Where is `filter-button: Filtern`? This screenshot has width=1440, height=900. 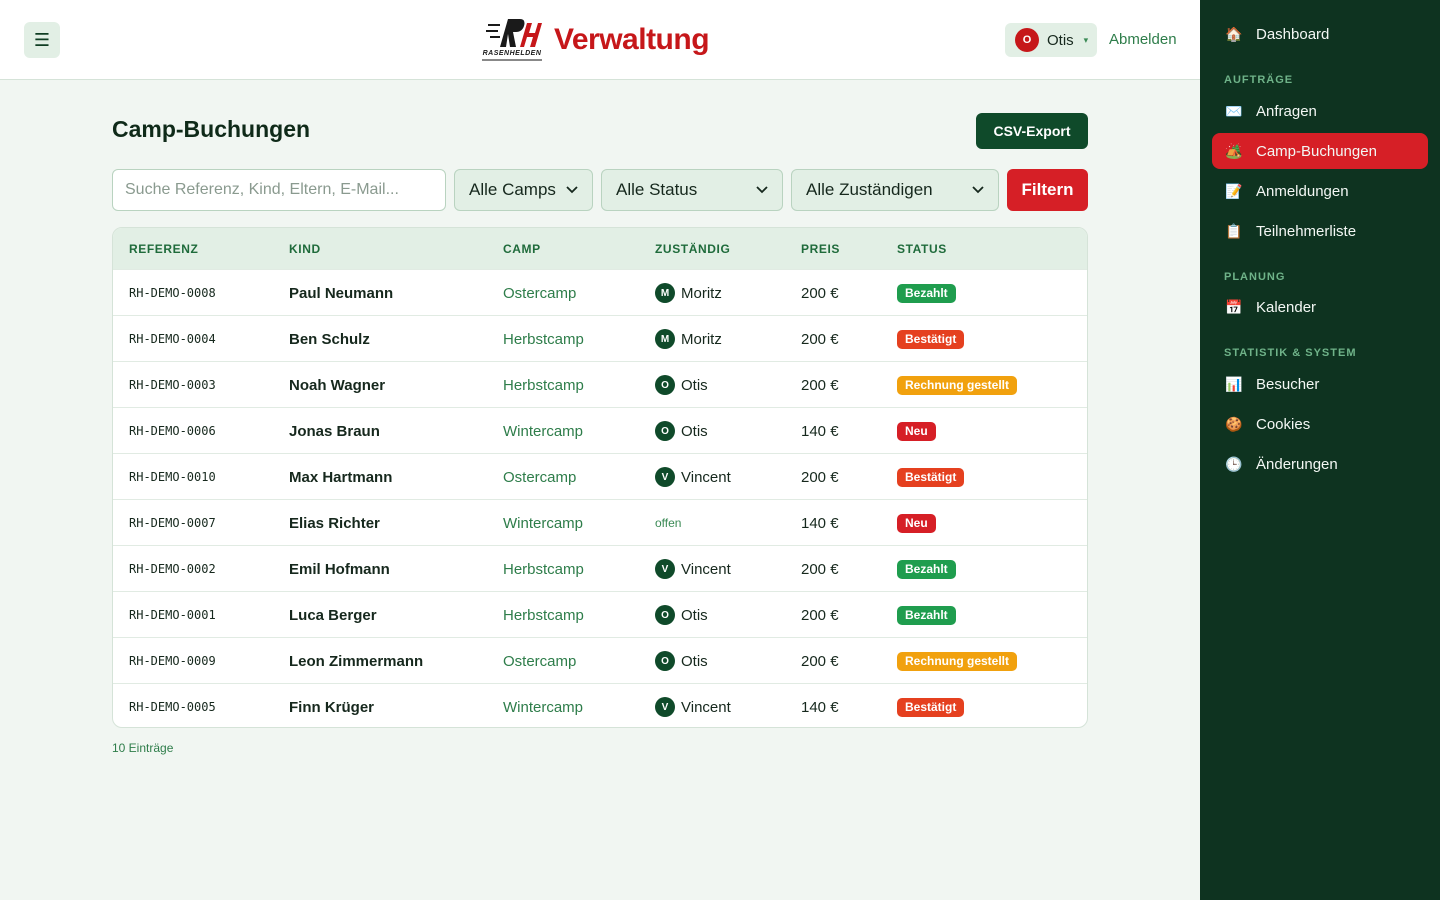
filter-button: Filtern is located at coordinates (1047, 190).